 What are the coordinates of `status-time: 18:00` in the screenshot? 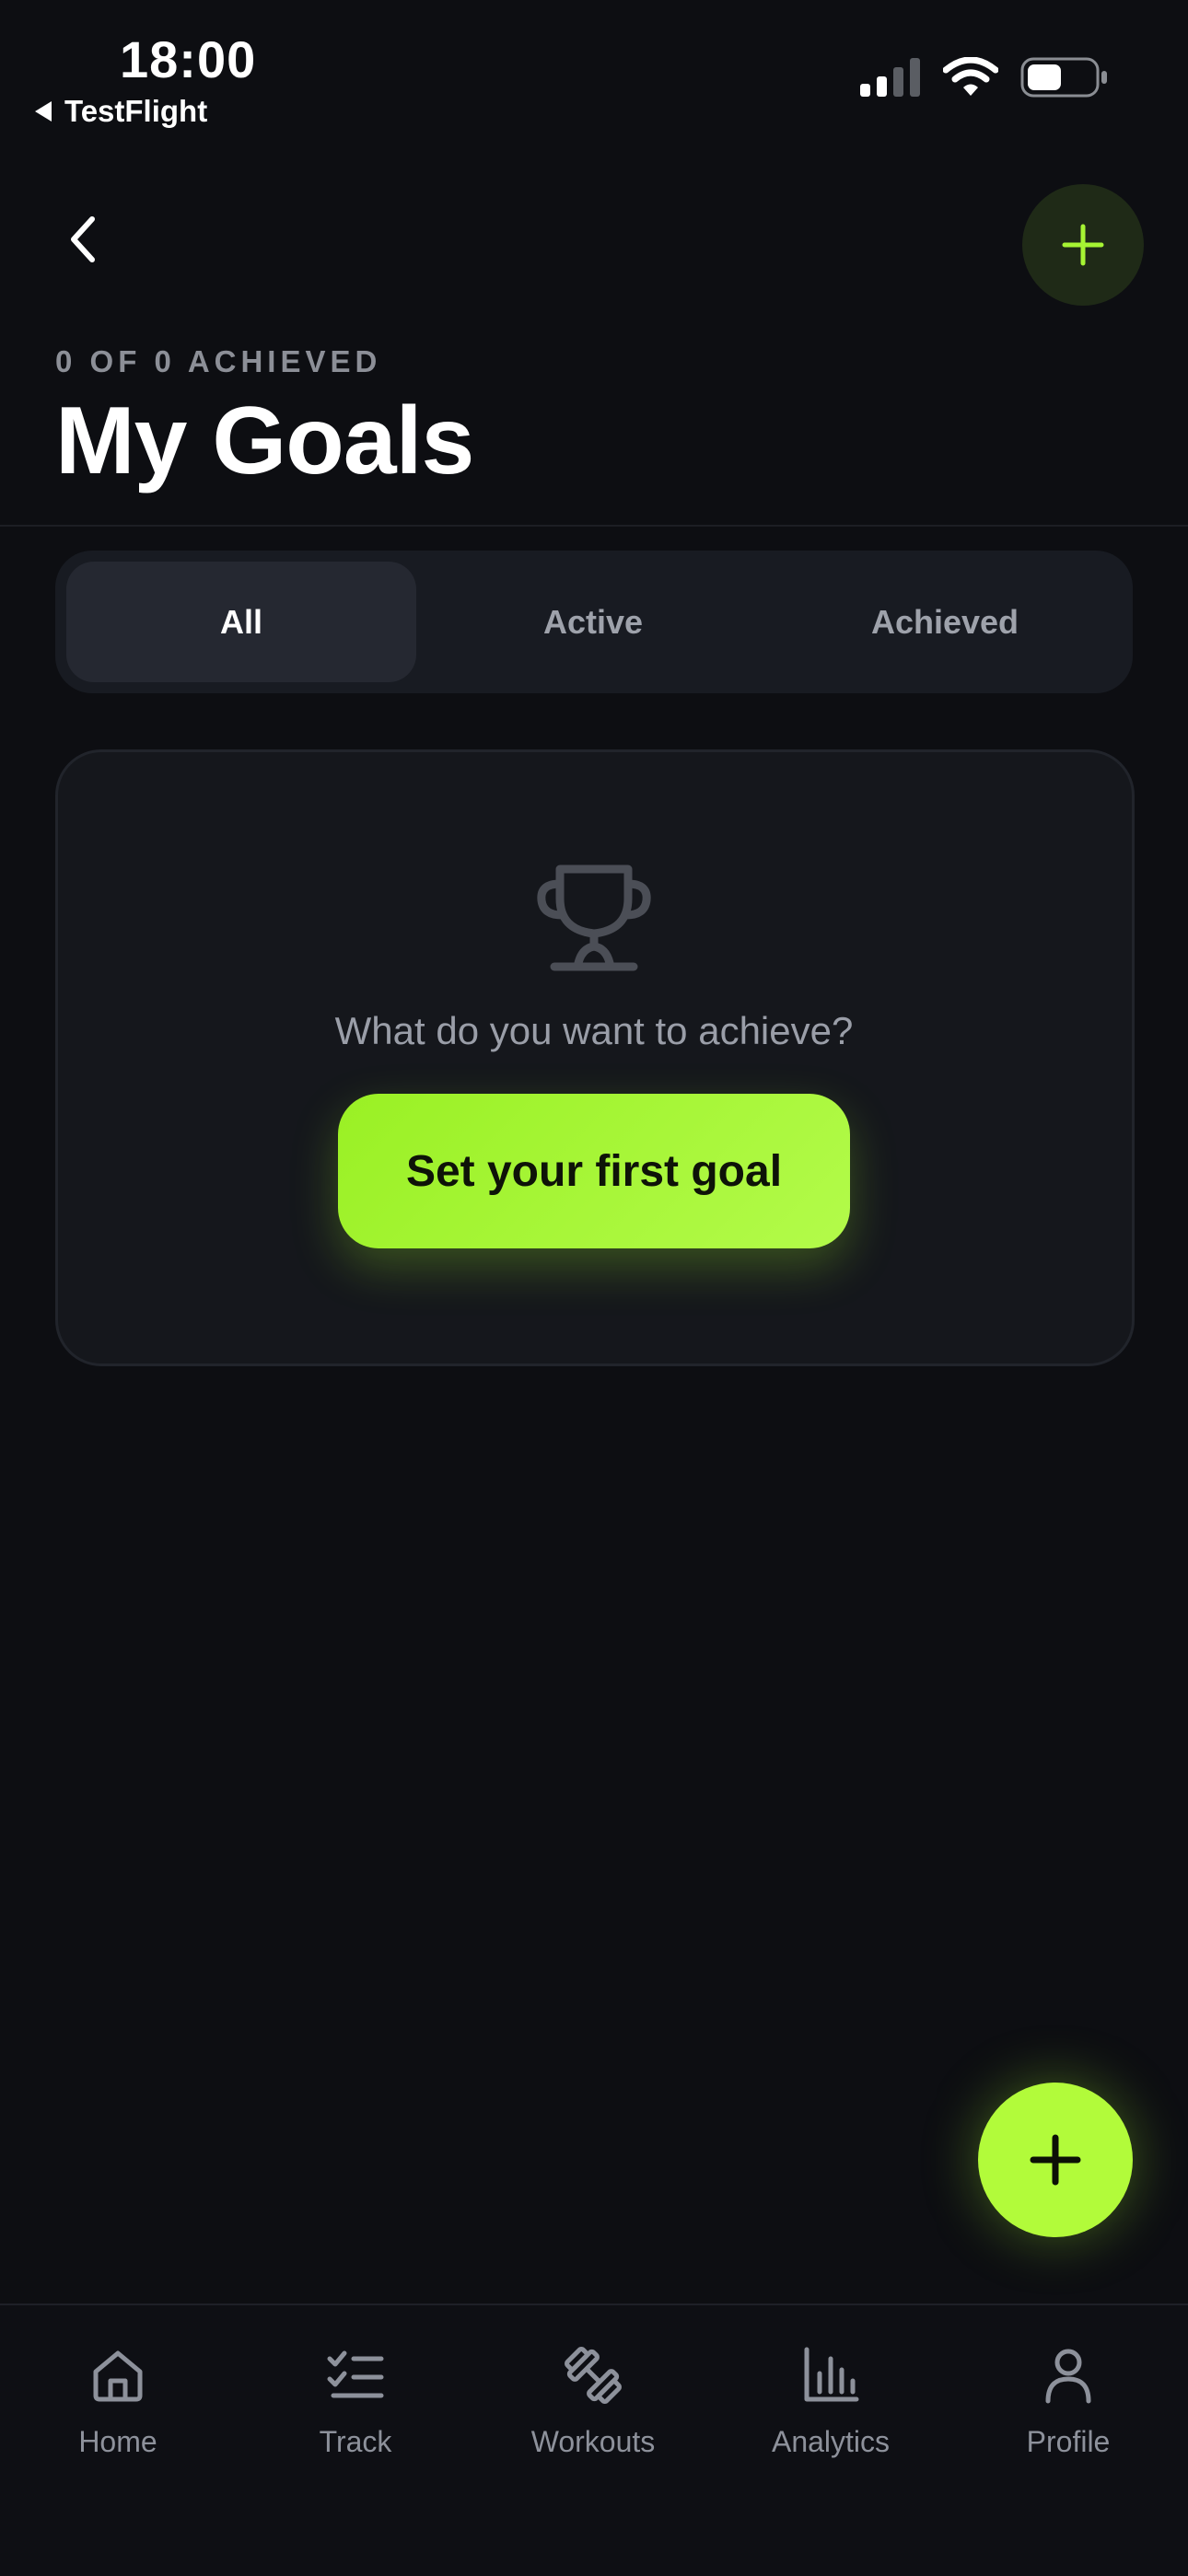 It's located at (189, 59).